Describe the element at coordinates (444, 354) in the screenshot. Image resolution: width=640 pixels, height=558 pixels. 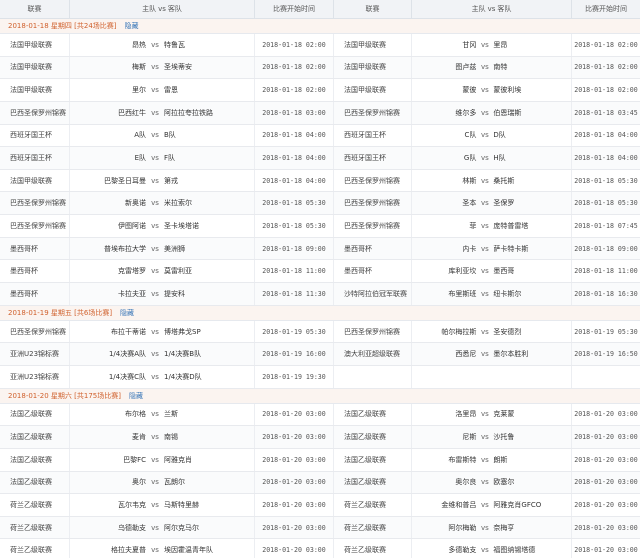
I see `home-team-2: 西悉尼` at that location.